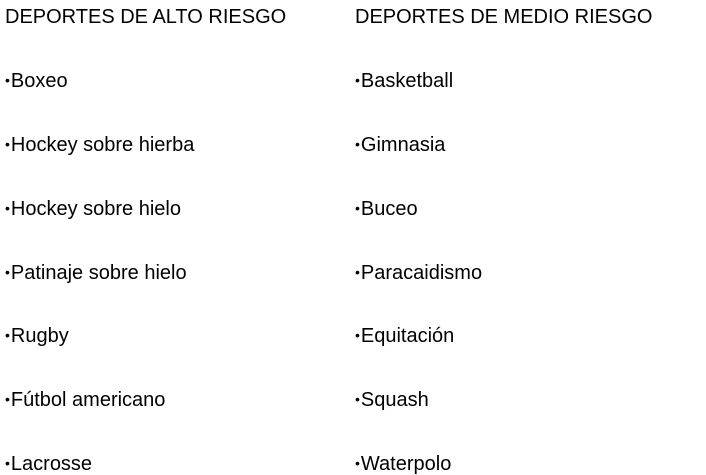 The image size is (706, 475). What do you see at coordinates (406, 464) in the screenshot?
I see `list-item-label: Waterpolo` at bounding box center [406, 464].